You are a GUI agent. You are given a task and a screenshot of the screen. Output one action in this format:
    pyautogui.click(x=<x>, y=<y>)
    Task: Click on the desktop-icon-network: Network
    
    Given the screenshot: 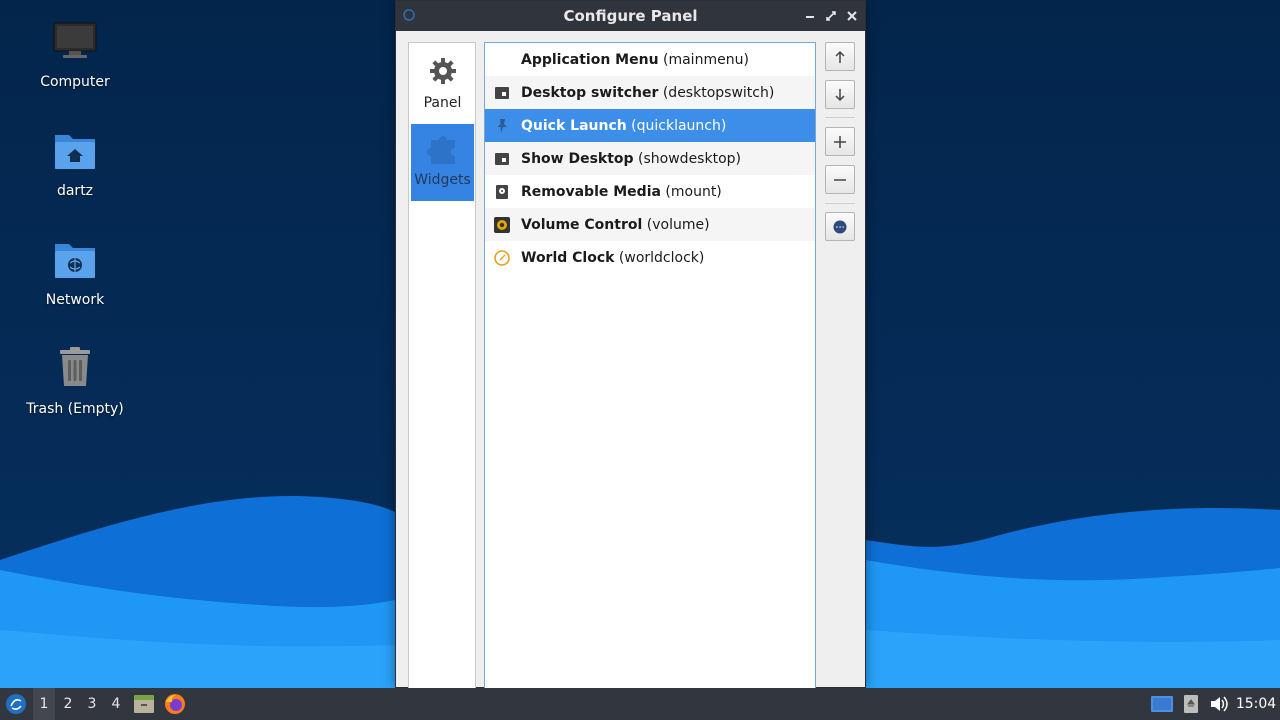 What is the action you would take?
    pyautogui.click(x=75, y=272)
    